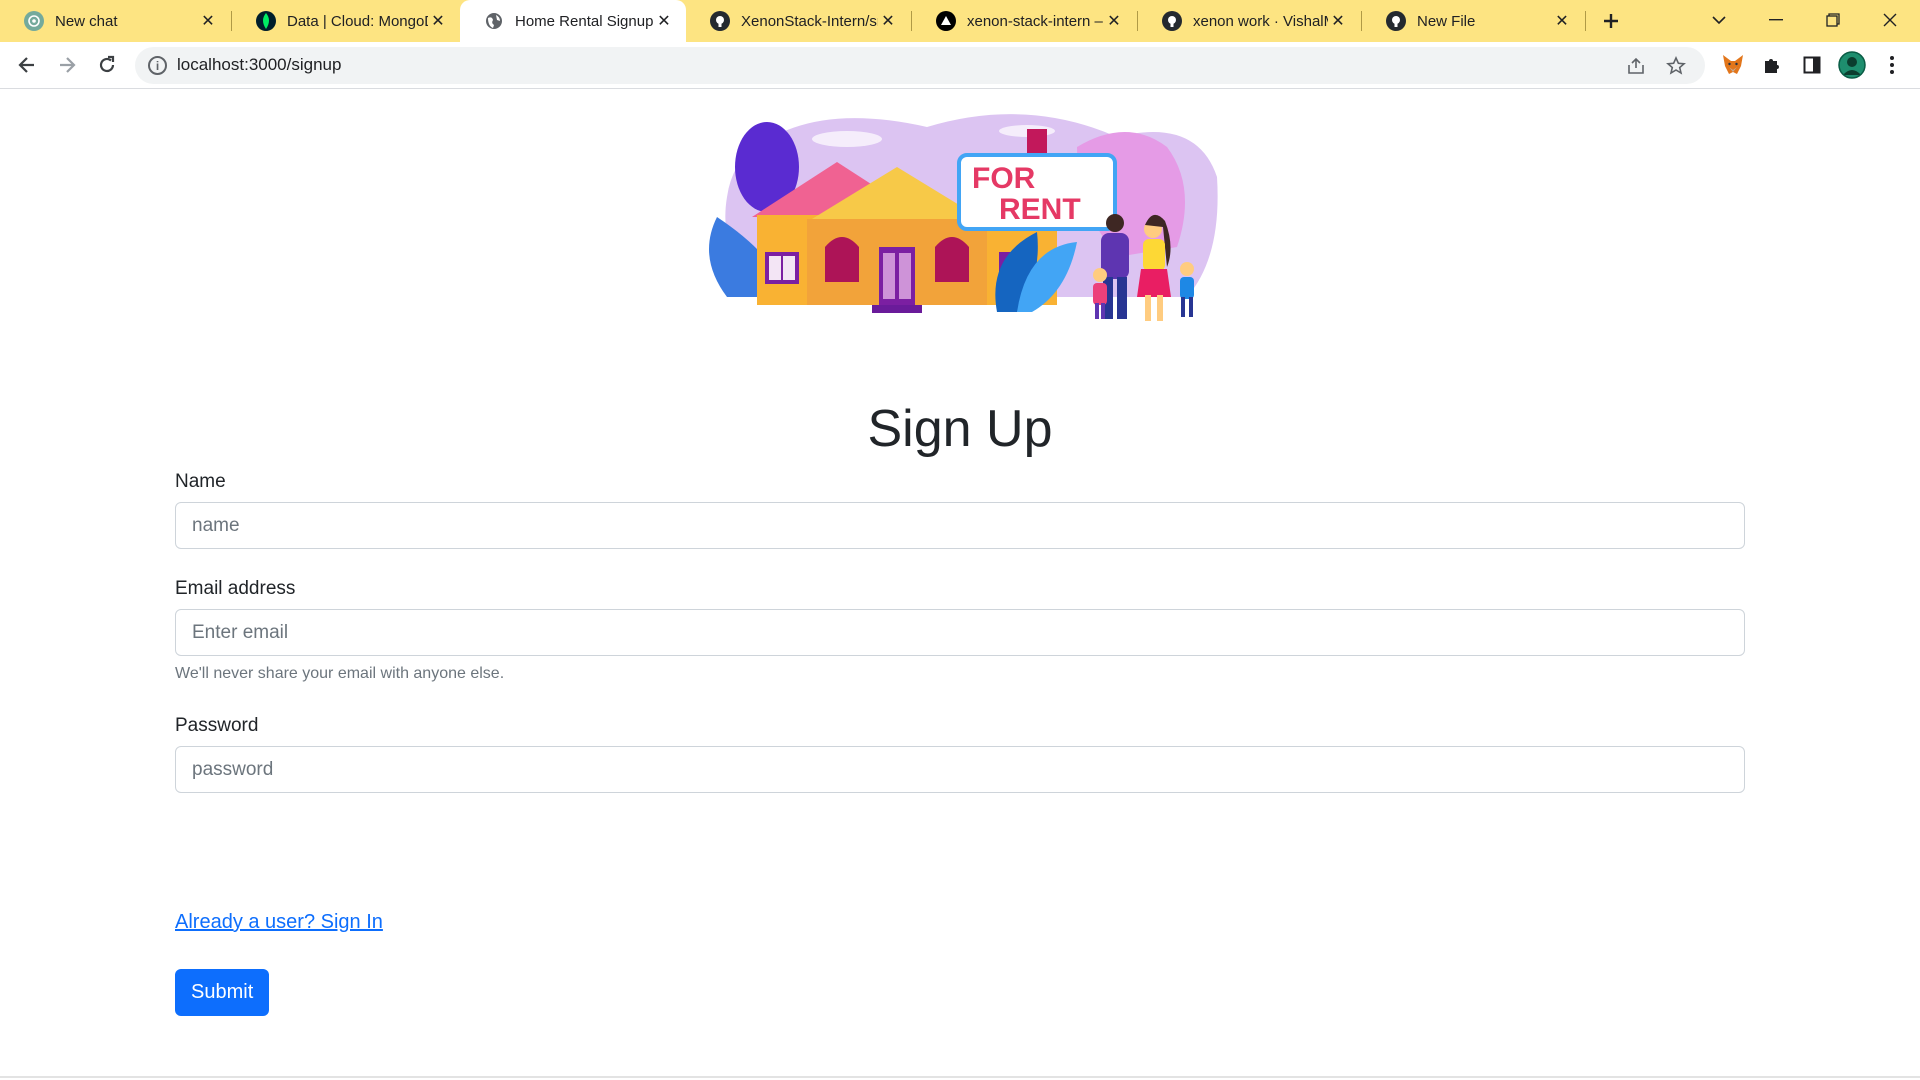  I want to click on tab-mongodb: Data | Cloud: MongoDB ✕, so click(346, 21).